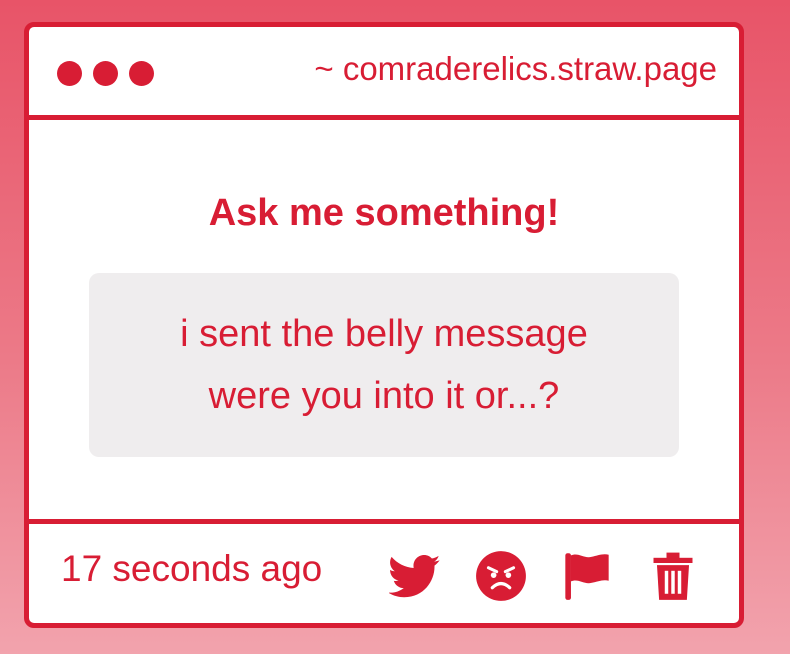 The height and width of the screenshot is (654, 790). What do you see at coordinates (384, 213) in the screenshot?
I see `page-title: Ask me something!` at bounding box center [384, 213].